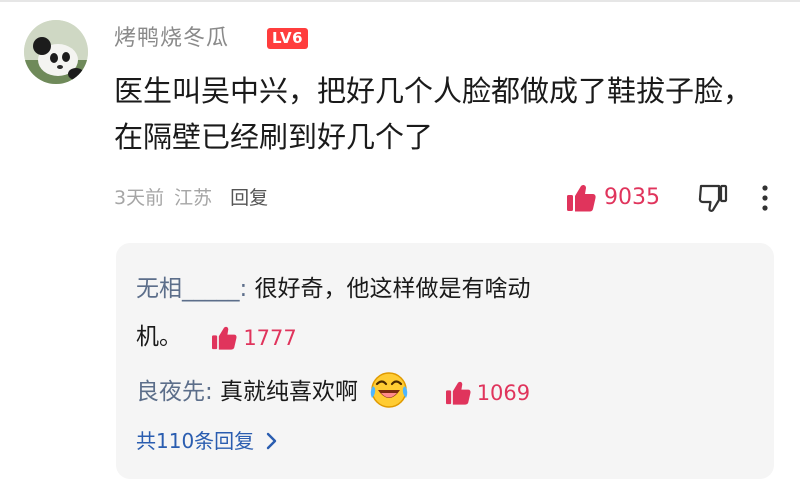 Image resolution: width=800 pixels, height=490 pixels. What do you see at coordinates (159, 337) in the screenshot?
I see `reply-text-continued: 机。` at bounding box center [159, 337].